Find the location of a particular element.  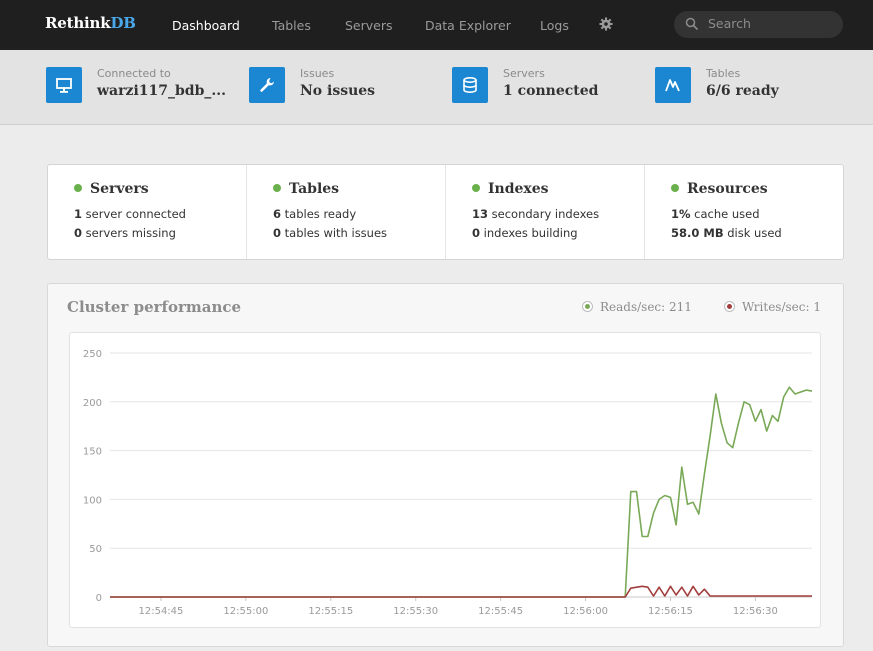

status-label: Issues is located at coordinates (317, 73).